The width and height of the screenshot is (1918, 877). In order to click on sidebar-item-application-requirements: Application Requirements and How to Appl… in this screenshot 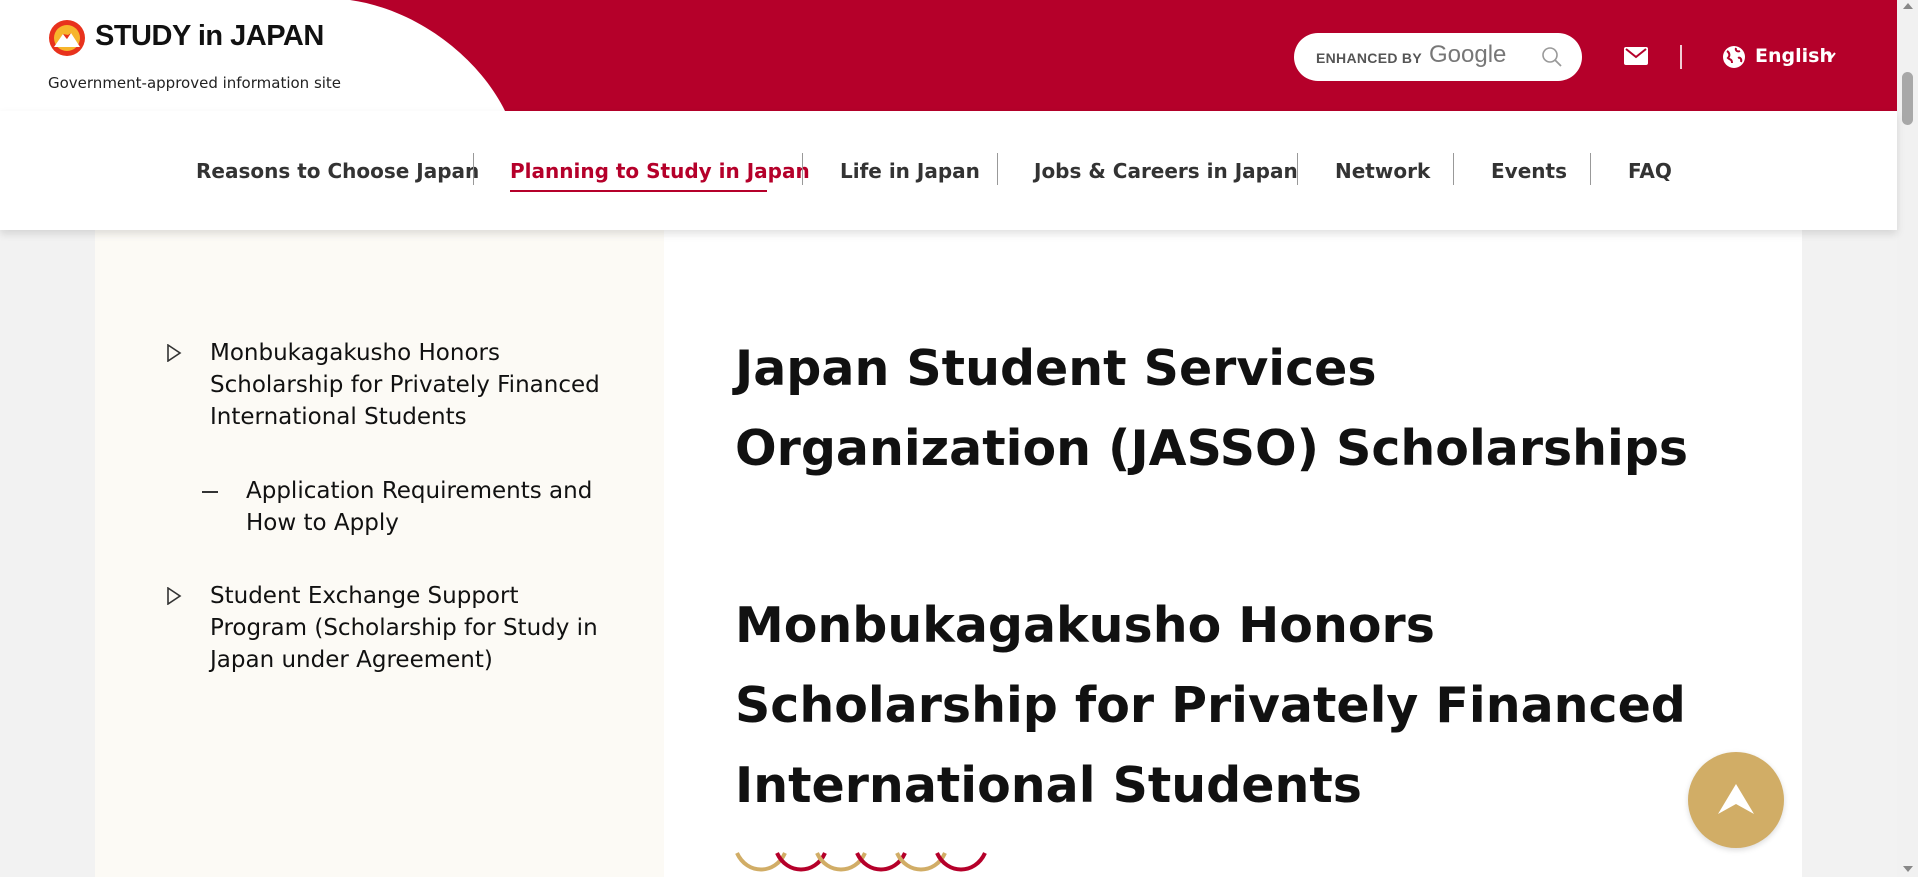, I will do `click(426, 507)`.